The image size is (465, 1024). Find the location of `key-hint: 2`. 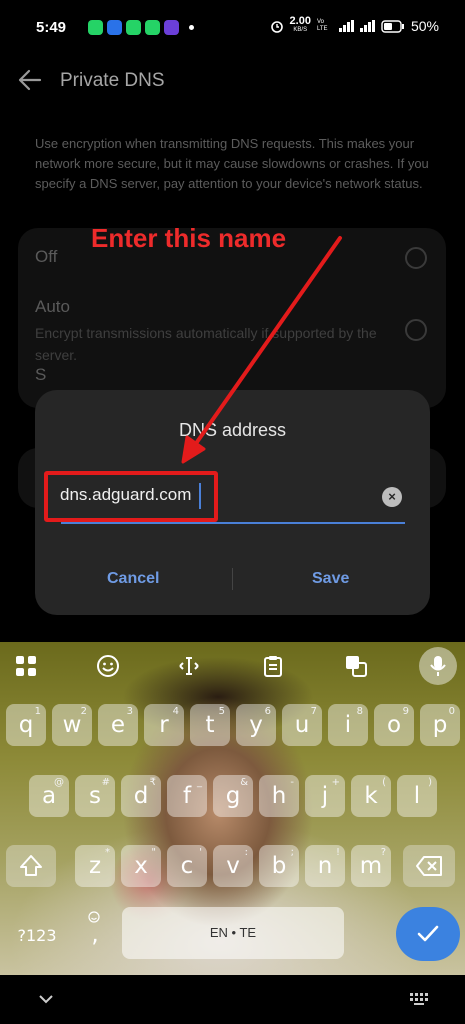

key-hint: 2 is located at coordinates (83, 711).